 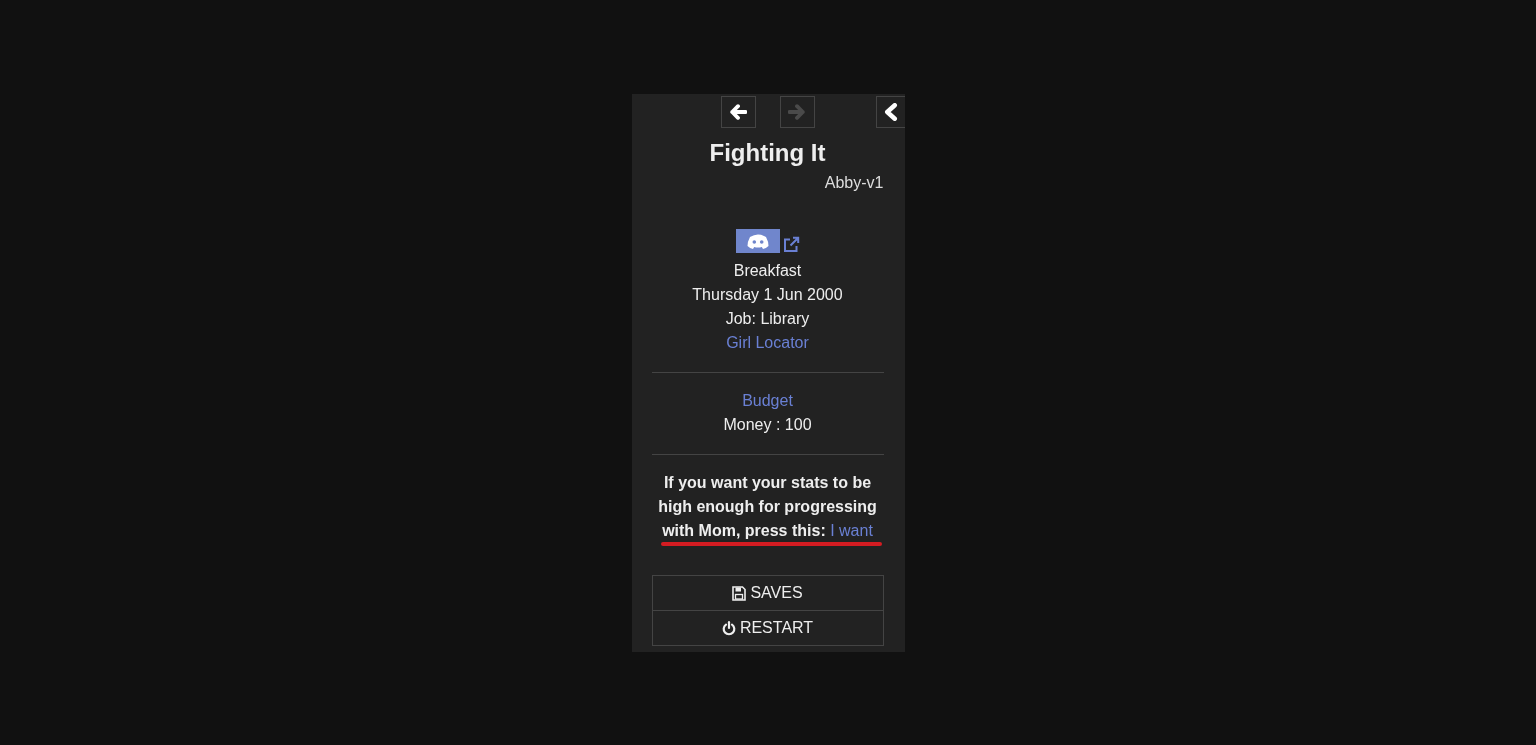 I want to click on budget-link: Budget, so click(x=767, y=401).